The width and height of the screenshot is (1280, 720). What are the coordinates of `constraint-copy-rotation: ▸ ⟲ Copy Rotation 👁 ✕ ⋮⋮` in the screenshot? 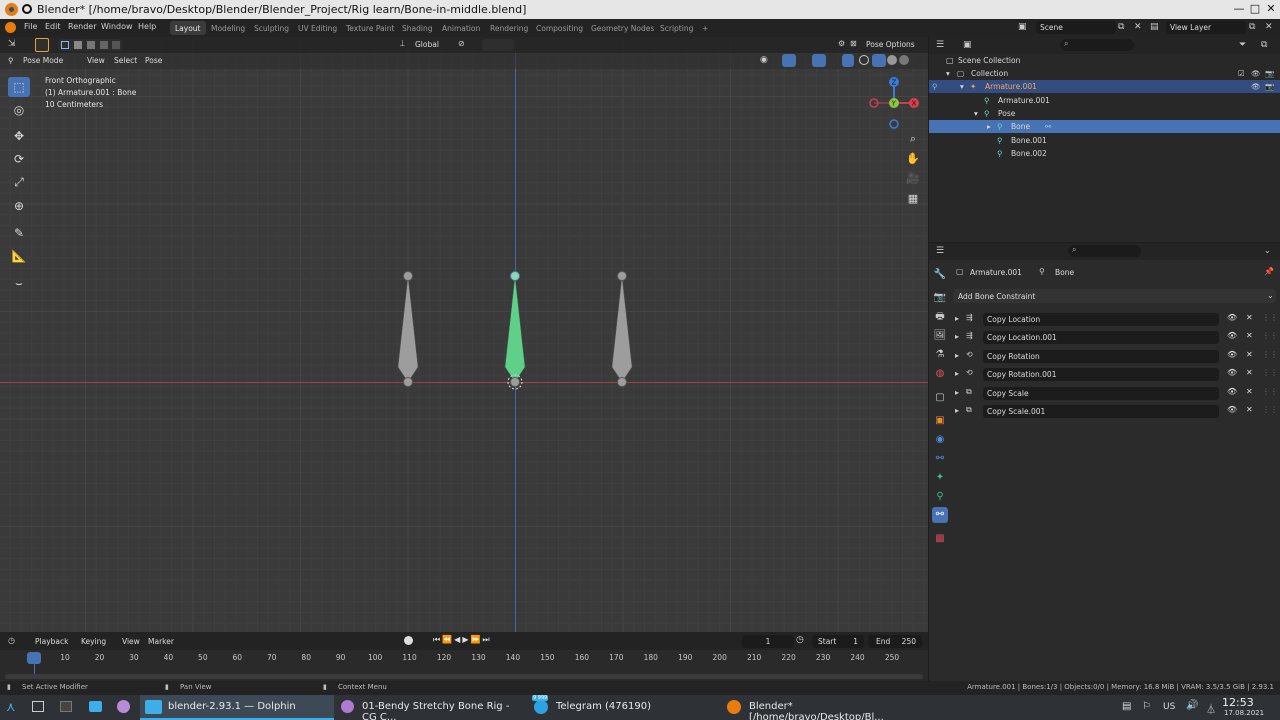 It's located at (1113, 356).